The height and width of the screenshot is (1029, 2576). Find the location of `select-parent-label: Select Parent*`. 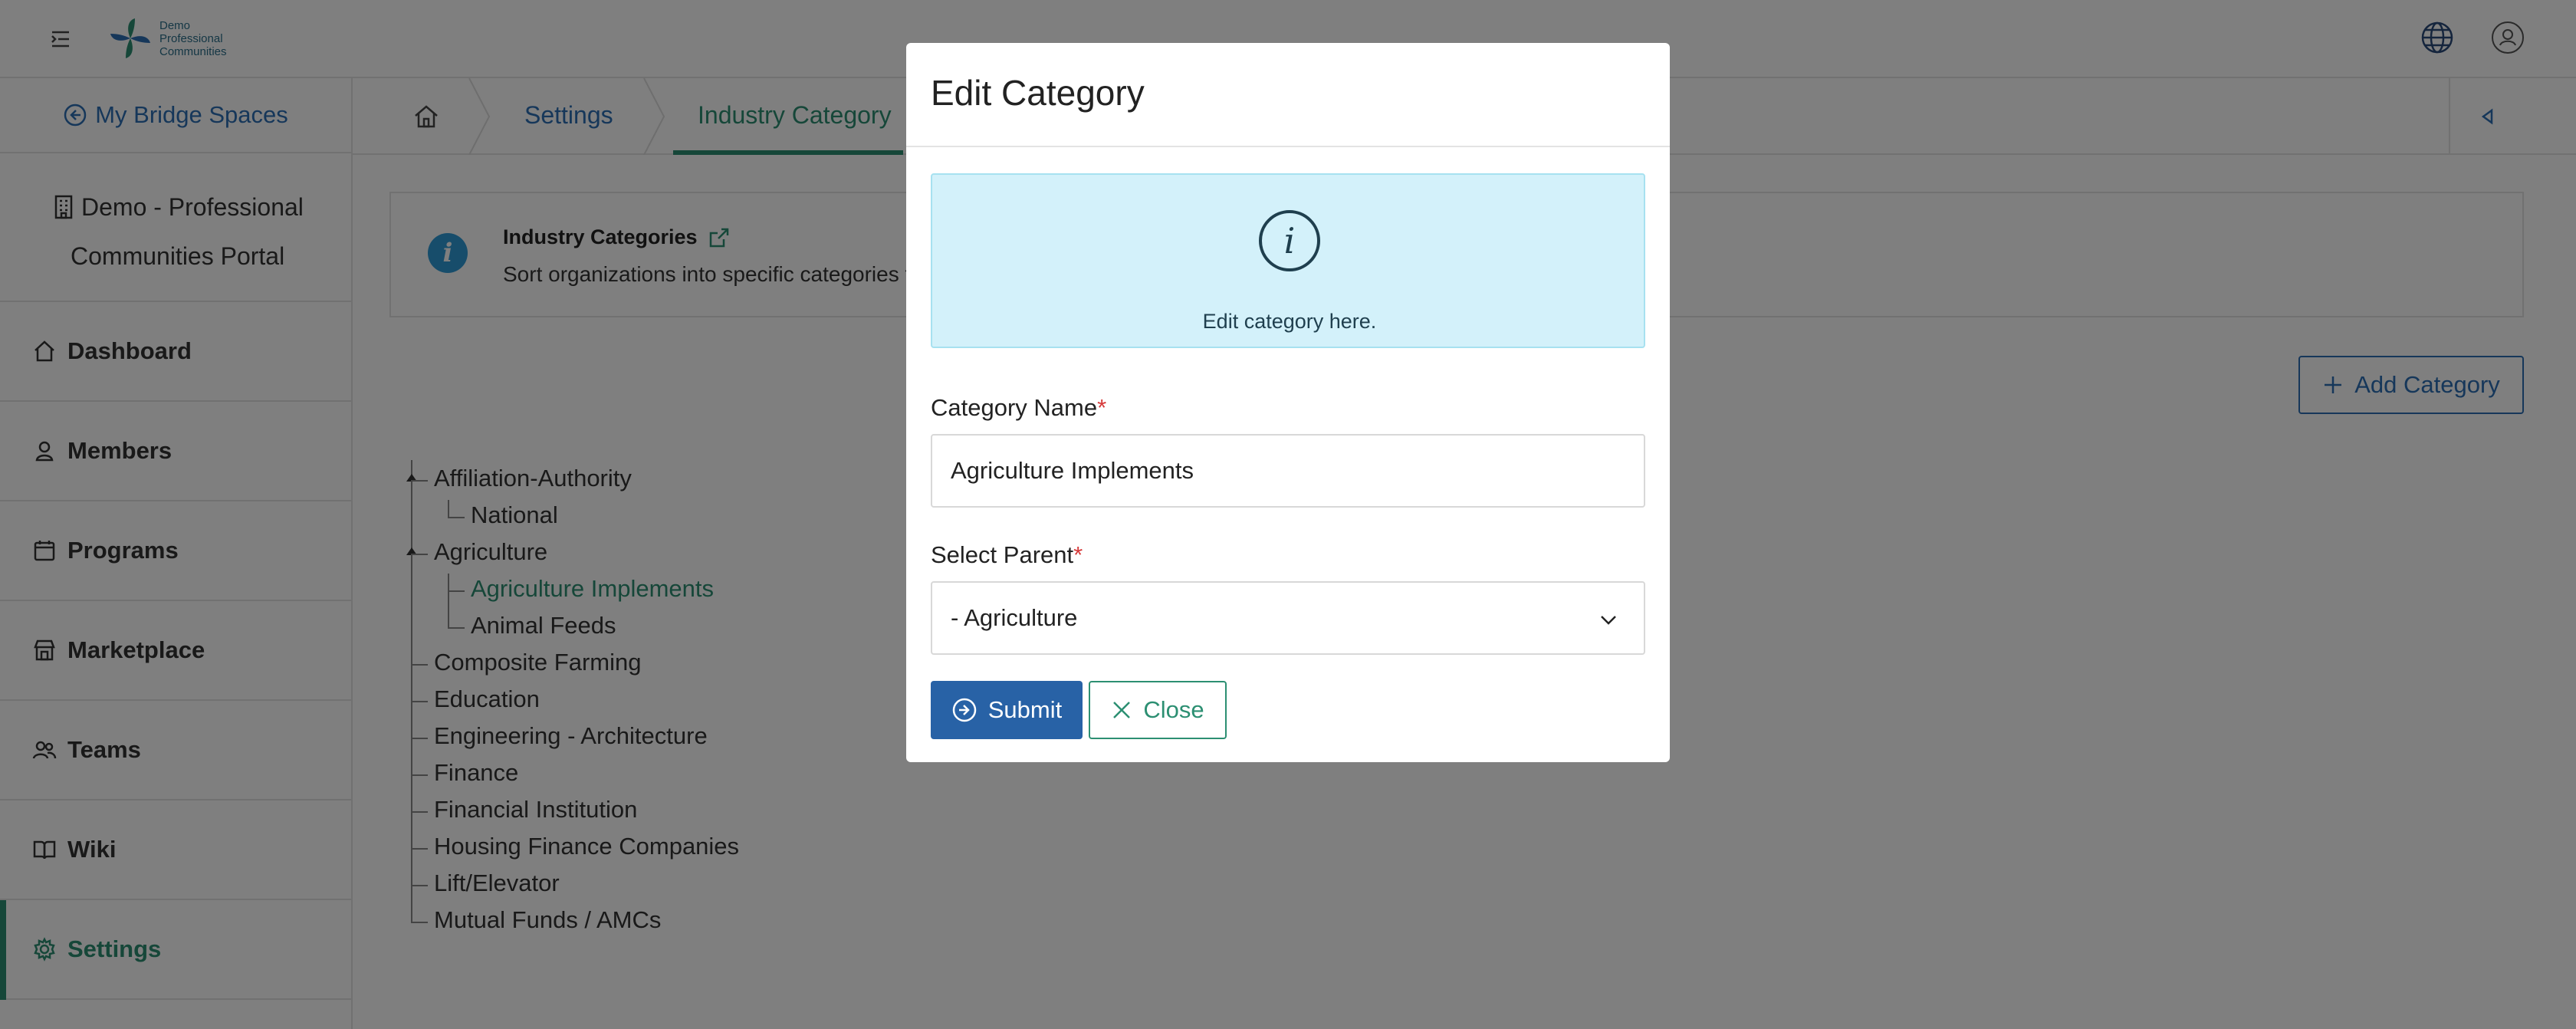

select-parent-label: Select Parent* is located at coordinates (1007, 555).